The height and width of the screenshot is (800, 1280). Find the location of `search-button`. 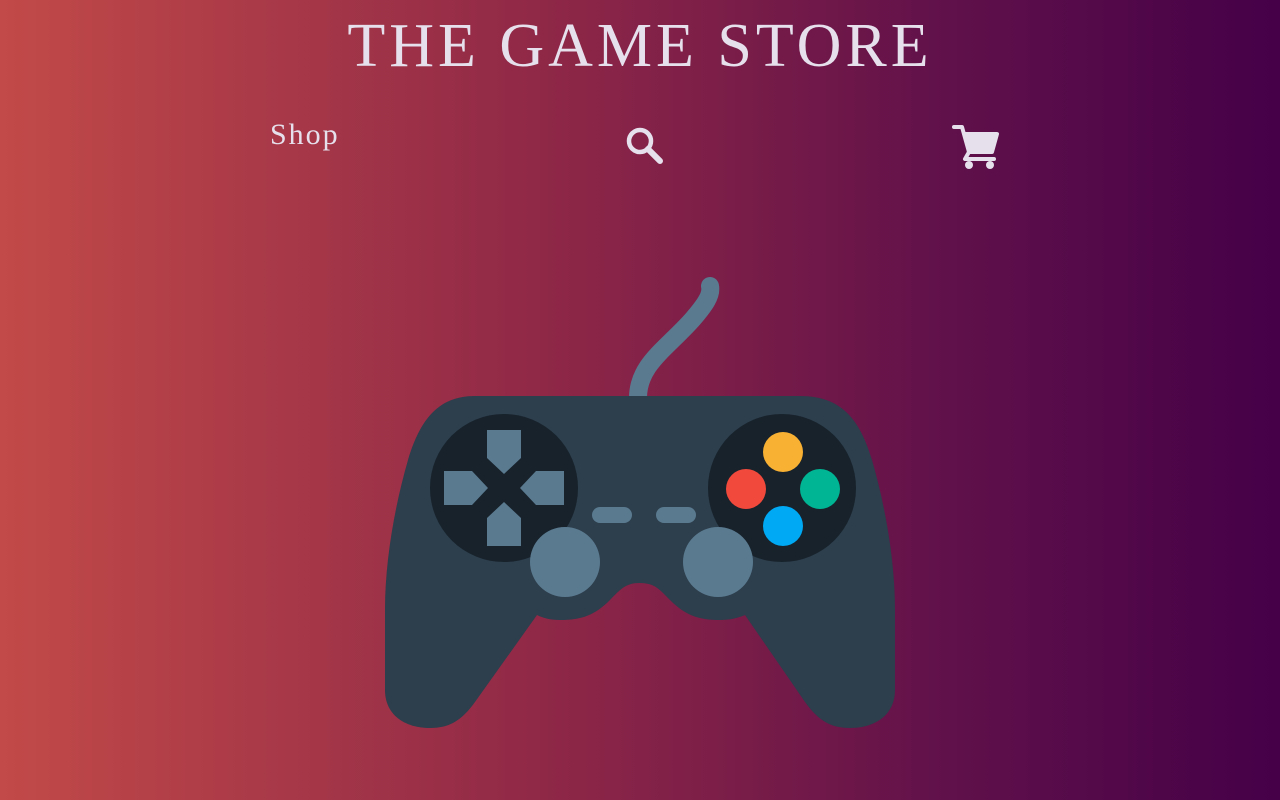

search-button is located at coordinates (645, 147).